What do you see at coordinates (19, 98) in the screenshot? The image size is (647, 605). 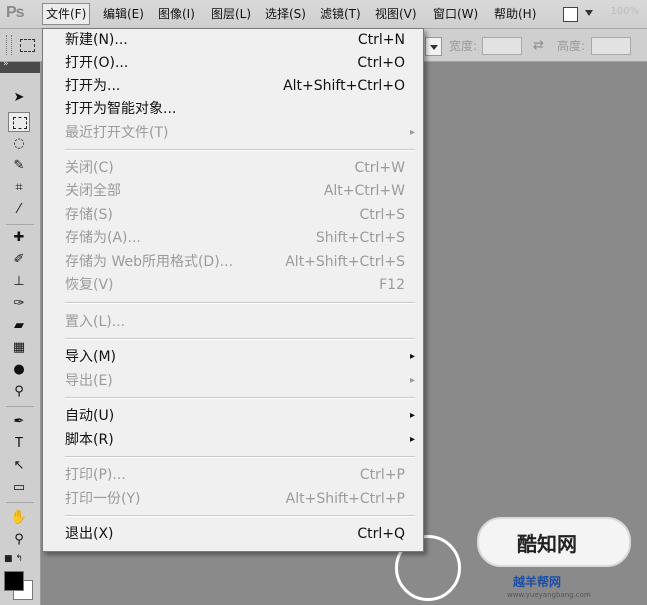 I see `move-tool-icon: ➤` at bounding box center [19, 98].